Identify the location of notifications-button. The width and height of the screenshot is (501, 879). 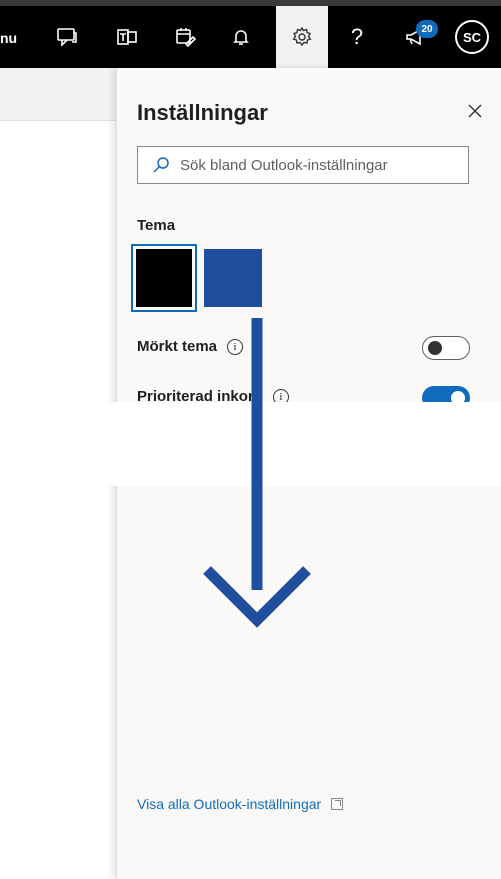
(241, 37).